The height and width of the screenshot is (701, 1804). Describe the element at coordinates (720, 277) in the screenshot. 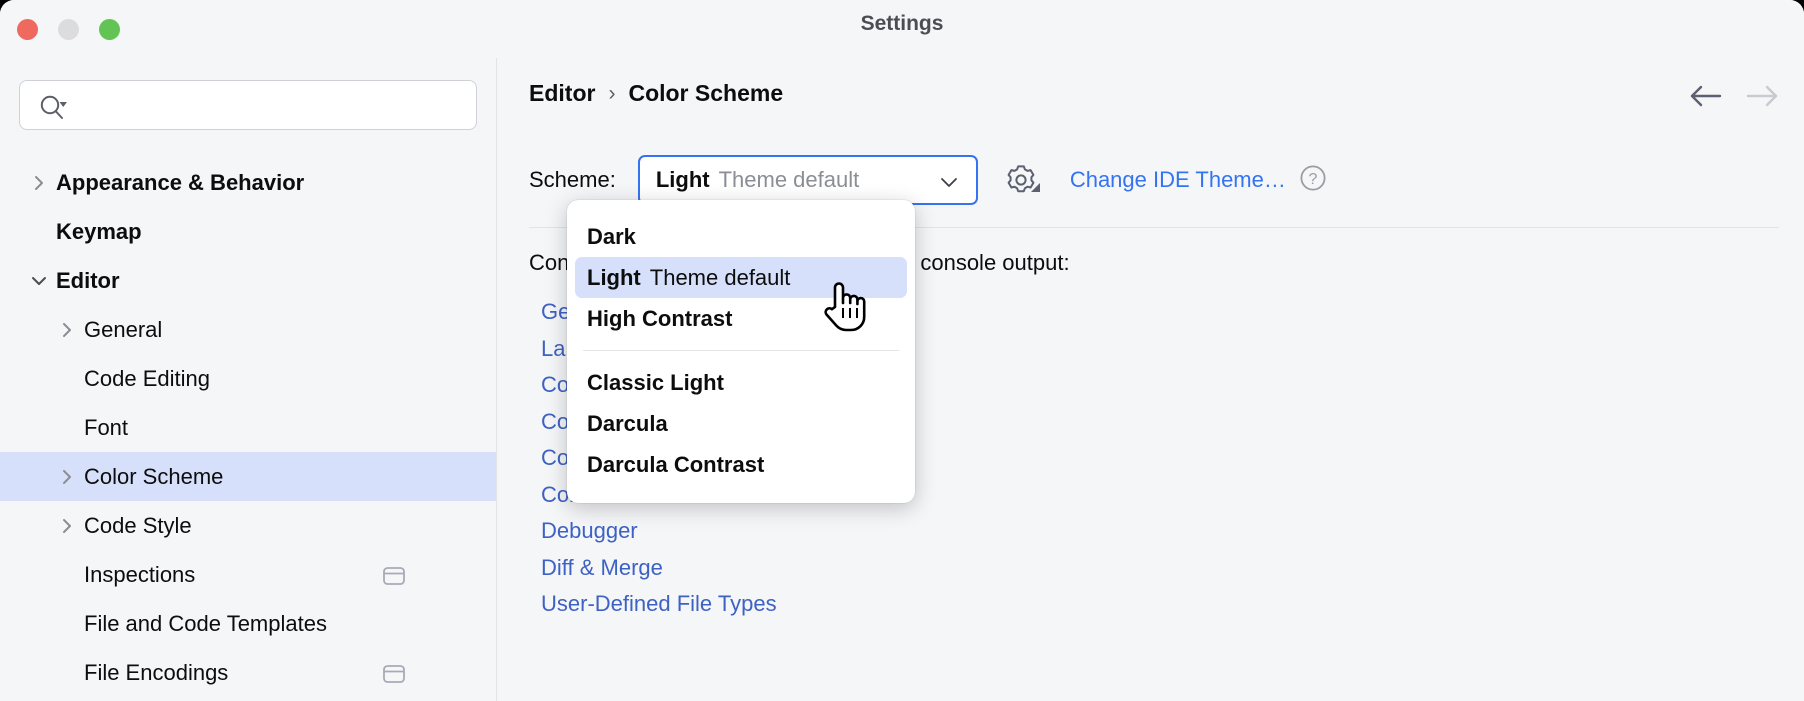

I see `menu-item-sublabel: Theme default` at that location.